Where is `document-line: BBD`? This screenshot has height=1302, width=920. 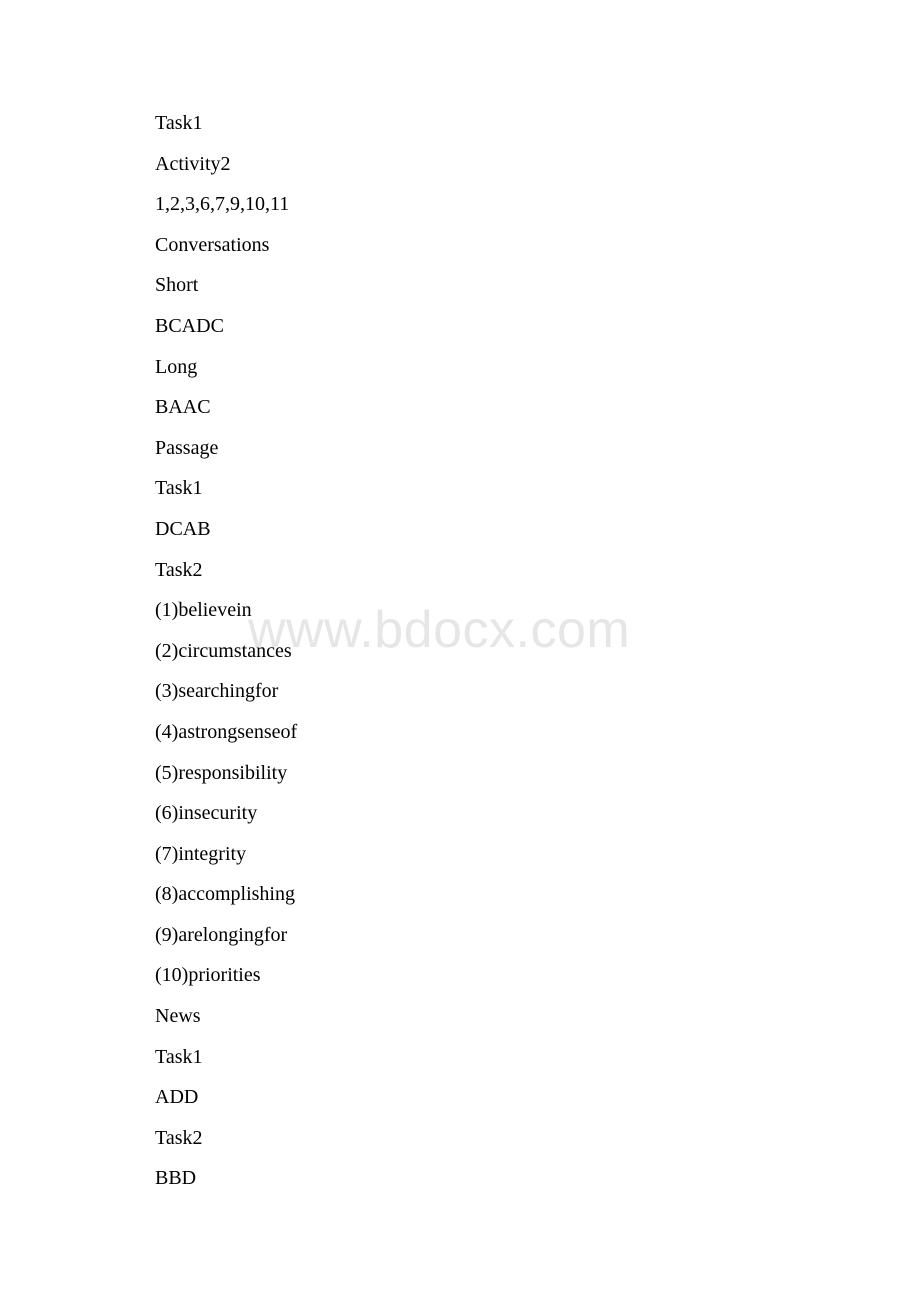
document-line: BBD is located at coordinates (176, 1178).